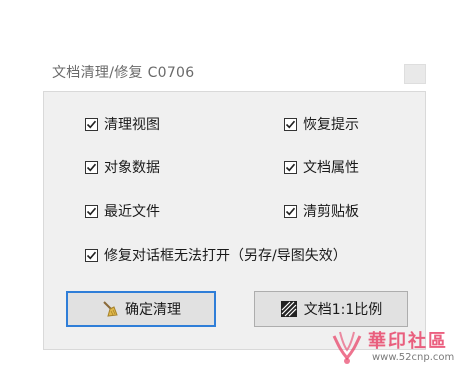 This screenshot has width=459, height=371. I want to click on checkbox-label: 恢复提示, so click(331, 125).